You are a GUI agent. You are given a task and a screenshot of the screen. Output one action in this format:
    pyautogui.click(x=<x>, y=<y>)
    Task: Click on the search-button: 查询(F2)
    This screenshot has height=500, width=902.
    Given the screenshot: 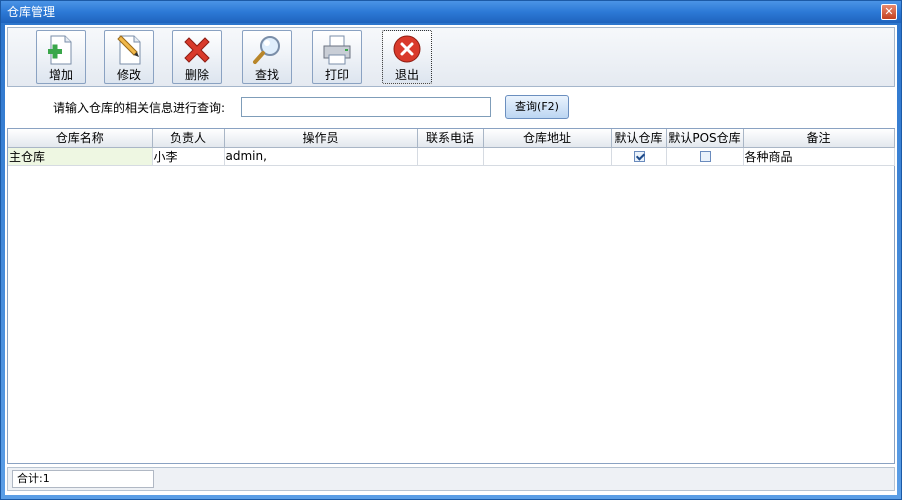 What is the action you would take?
    pyautogui.click(x=537, y=107)
    